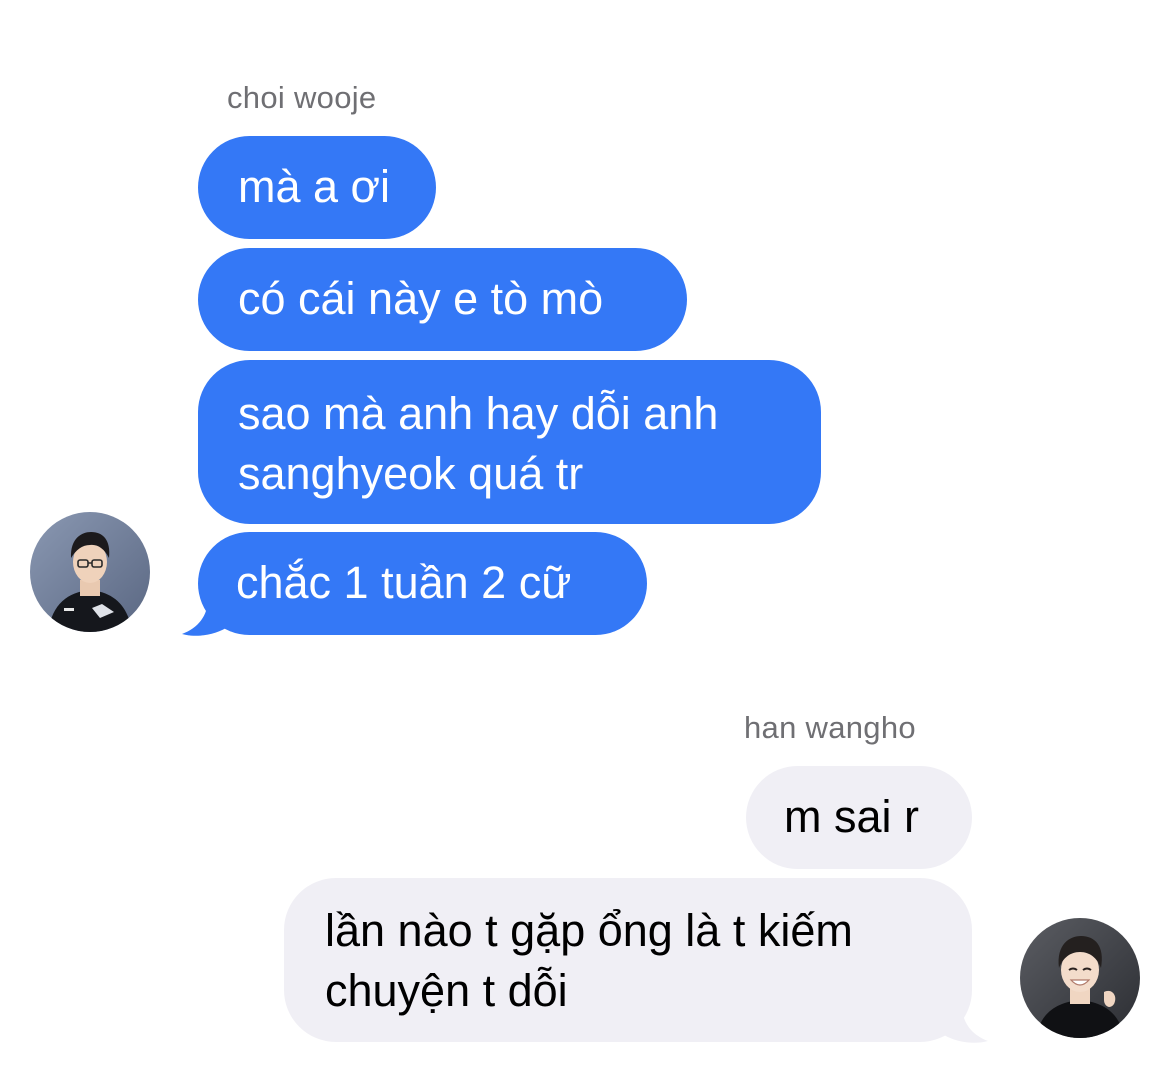 The width and height of the screenshot is (1170, 1084). I want to click on message-bubble: lần nào t gặp ổng là t kiếm chuyện t dỗi, so click(628, 960).